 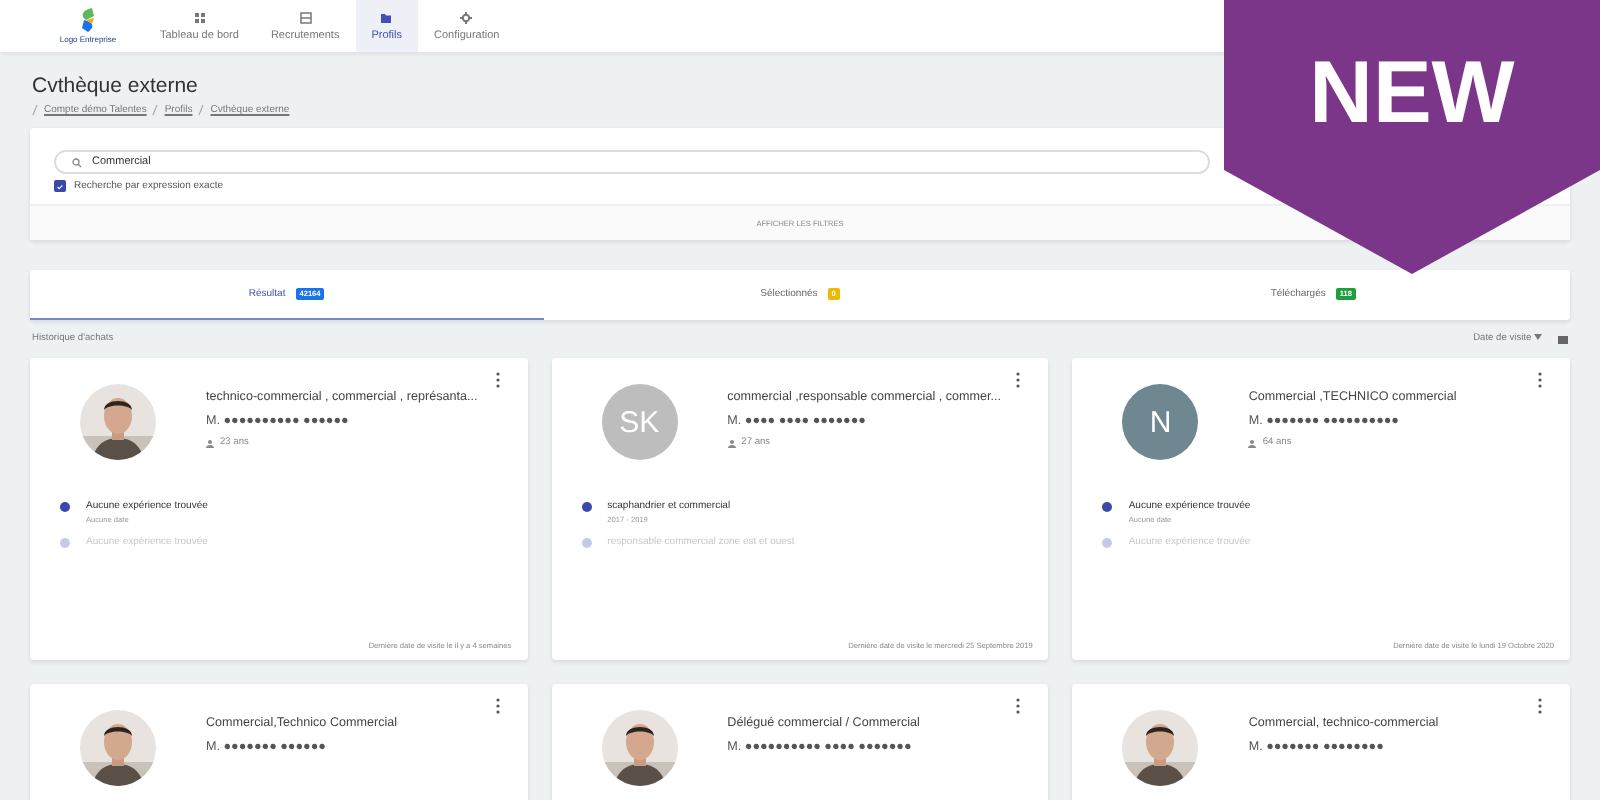 What do you see at coordinates (88, 21) in the screenshot?
I see `logo-icon` at bounding box center [88, 21].